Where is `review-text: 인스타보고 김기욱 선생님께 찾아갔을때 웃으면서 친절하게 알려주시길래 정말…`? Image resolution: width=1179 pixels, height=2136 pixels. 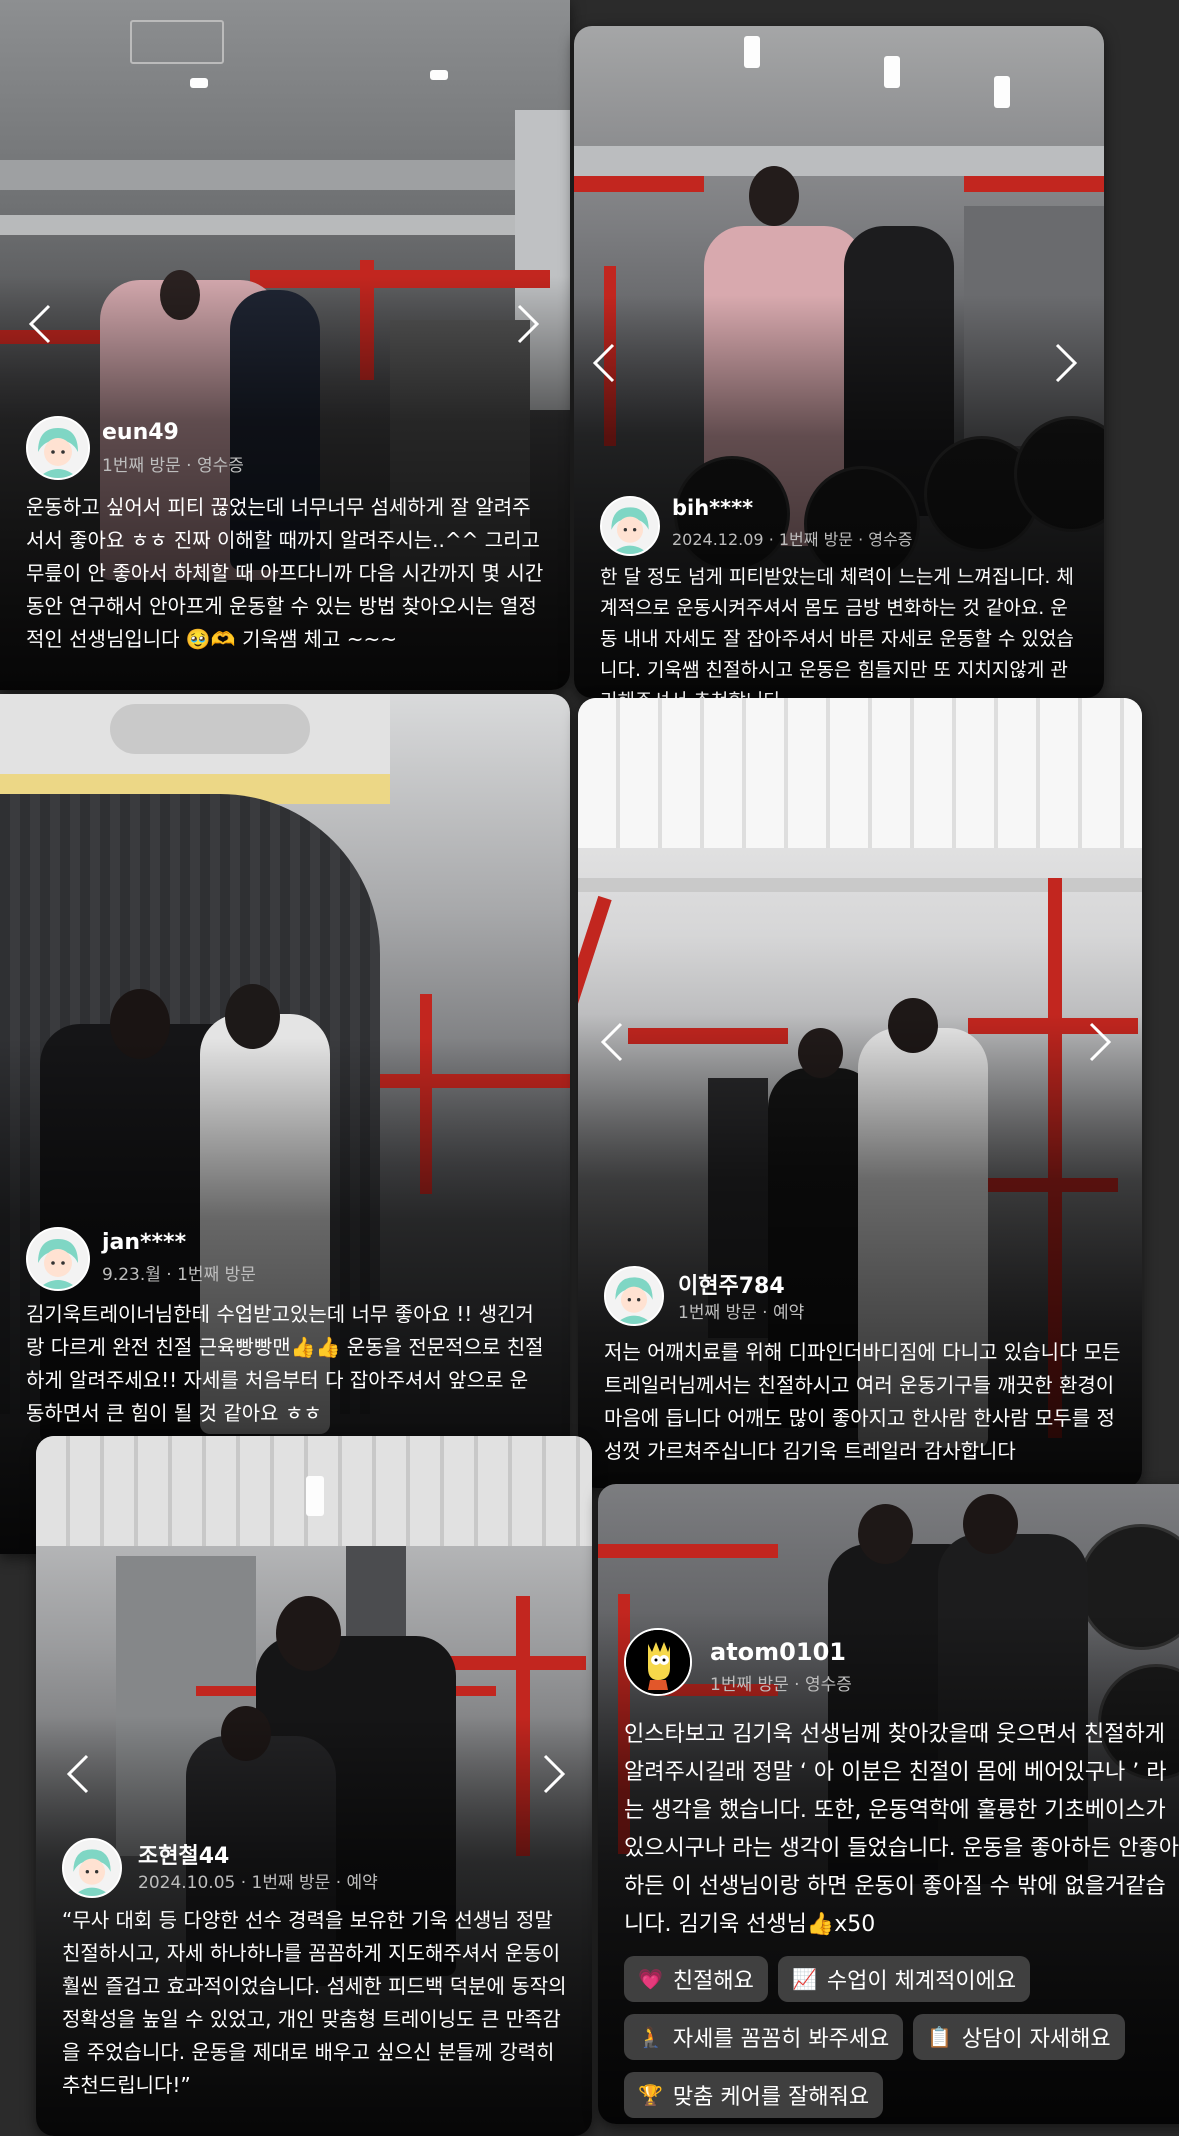 review-text: 인스타보고 김기욱 선생님께 찾아갔을때 웃으면서 친절하게 알려주시길래 정말… is located at coordinates (901, 1829).